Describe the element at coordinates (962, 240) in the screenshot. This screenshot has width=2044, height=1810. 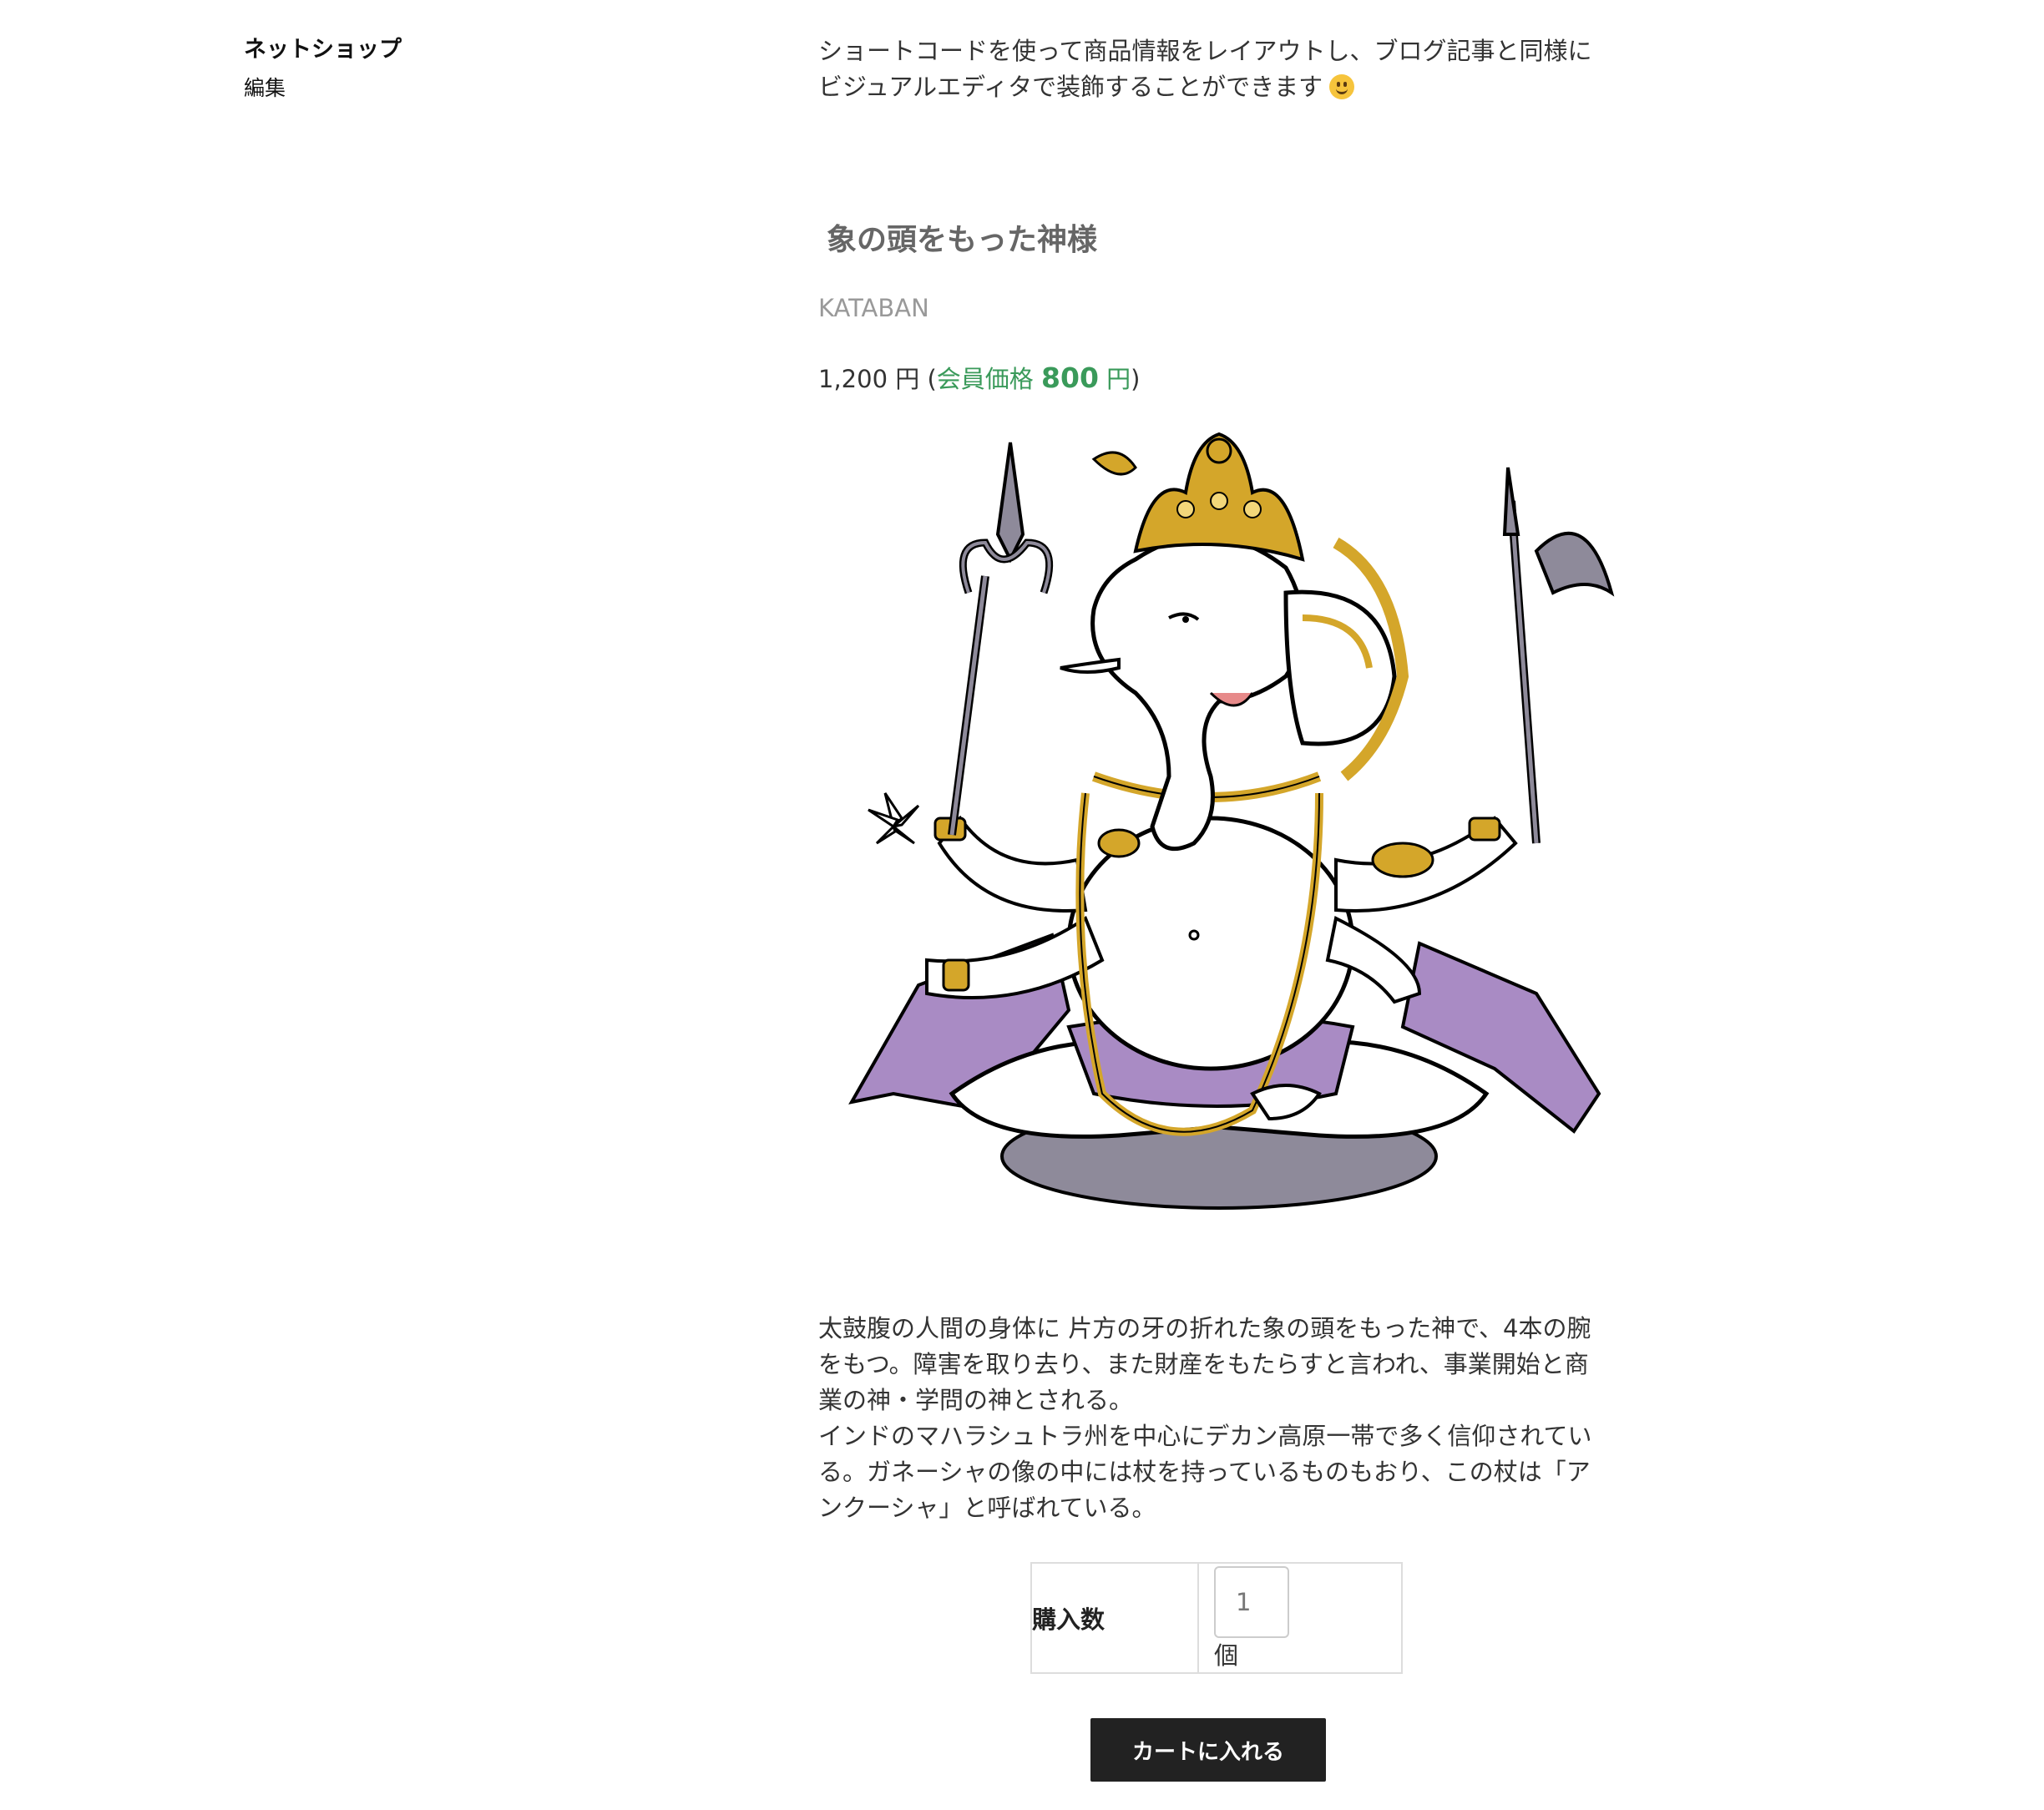
I see `product-name: 象の頭をもった神様` at that location.